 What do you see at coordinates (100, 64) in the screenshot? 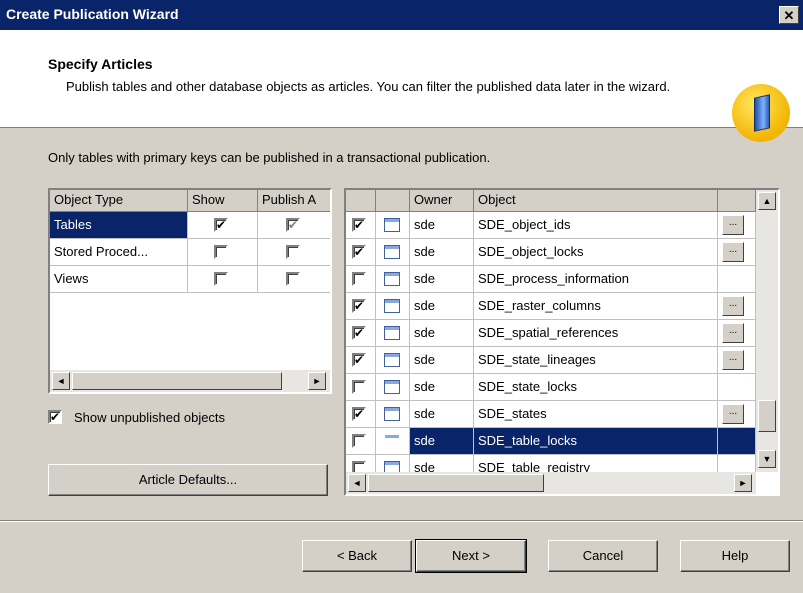
I see `page-title: Specify Articles` at bounding box center [100, 64].